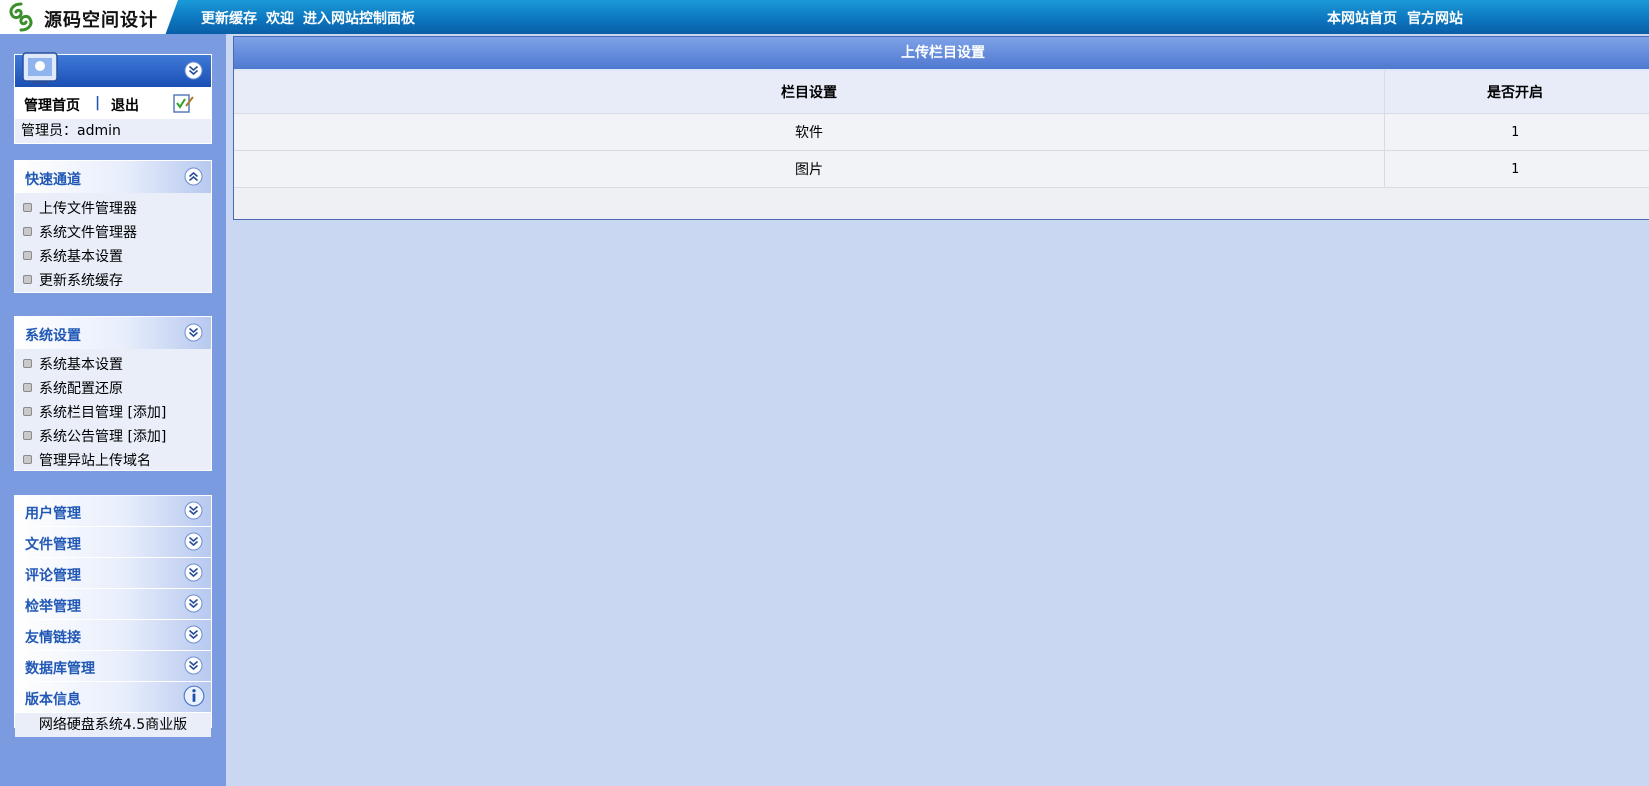  Describe the element at coordinates (359, 18) in the screenshot. I see `control-panel-link: 进入网站控制面板` at that location.